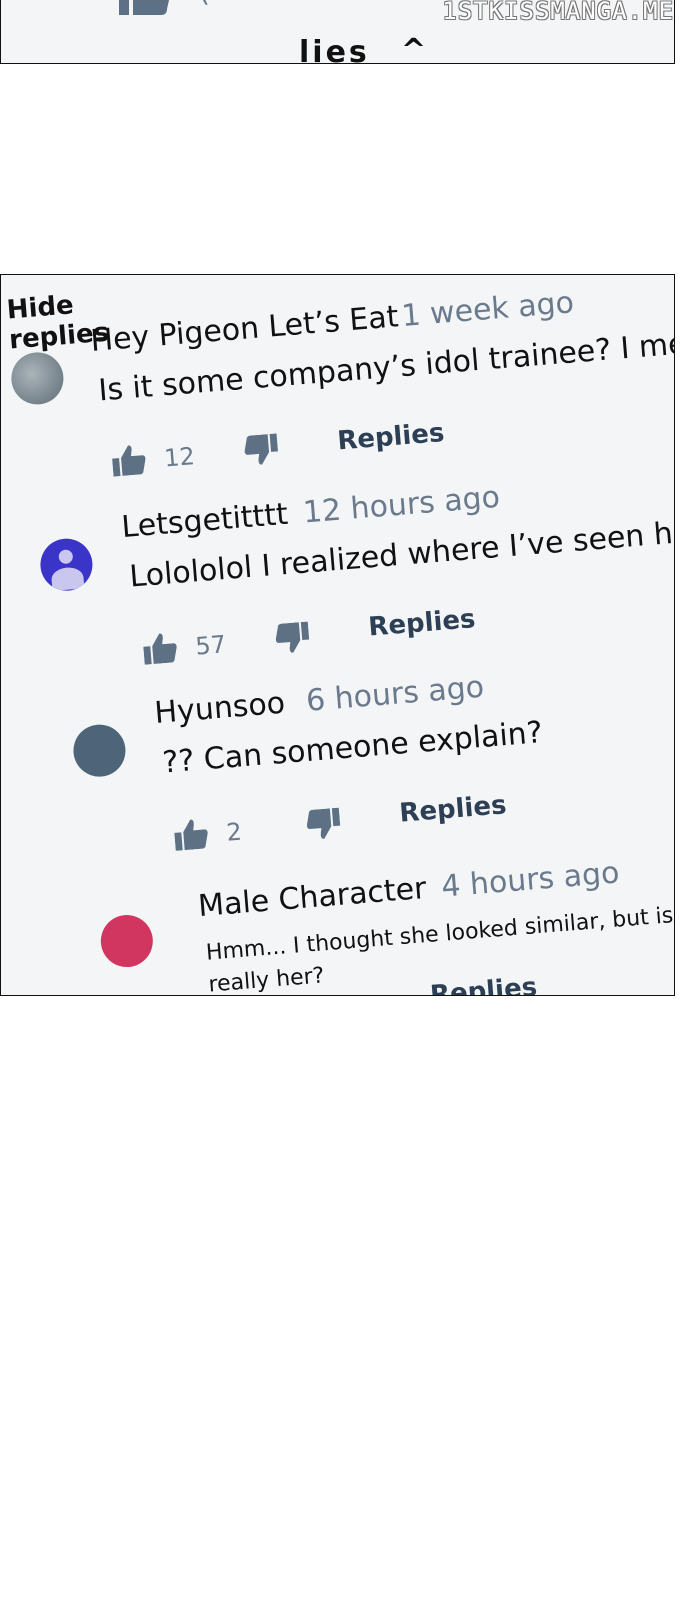 This screenshot has width=690, height=1600. Describe the element at coordinates (244, 329) in the screenshot. I see `comment-username: Hey Pigeon Let’s Eat` at that location.